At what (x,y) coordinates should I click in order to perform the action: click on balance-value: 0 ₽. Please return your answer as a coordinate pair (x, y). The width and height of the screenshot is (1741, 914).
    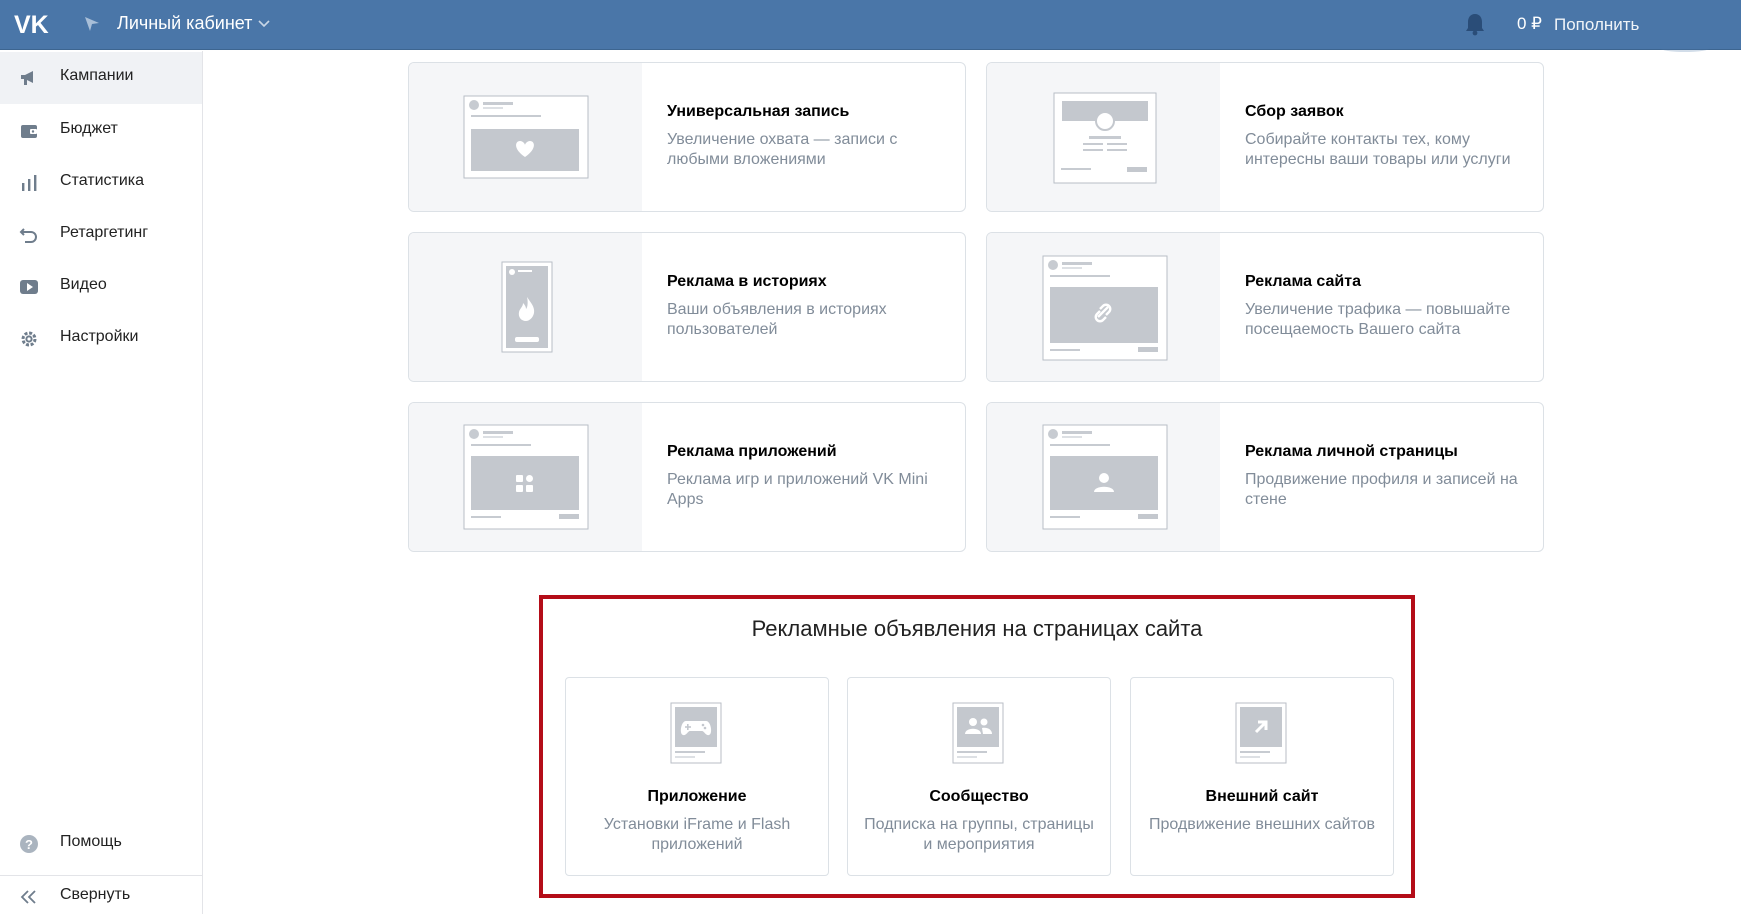
    Looking at the image, I should click on (1529, 23).